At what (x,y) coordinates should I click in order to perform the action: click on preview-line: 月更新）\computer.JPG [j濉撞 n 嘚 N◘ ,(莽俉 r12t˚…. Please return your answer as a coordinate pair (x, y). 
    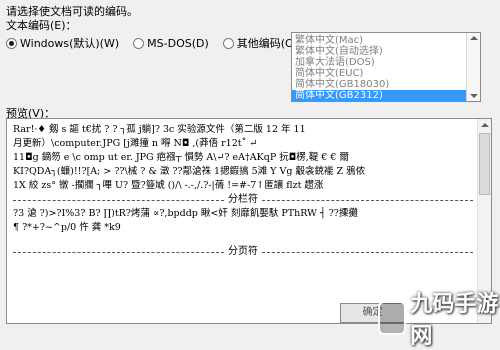
    Looking at the image, I should click on (135, 143).